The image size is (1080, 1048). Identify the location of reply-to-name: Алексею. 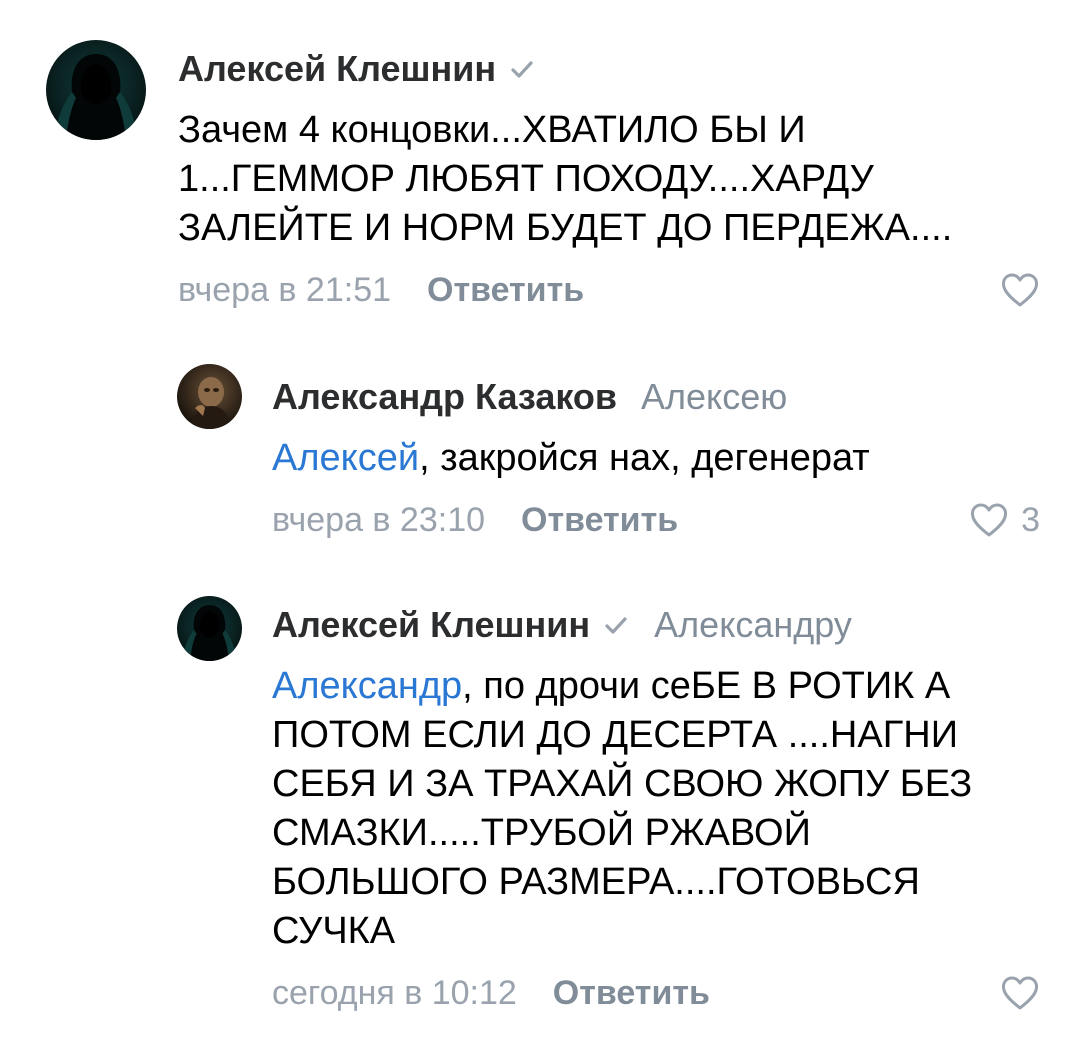
(714, 397).